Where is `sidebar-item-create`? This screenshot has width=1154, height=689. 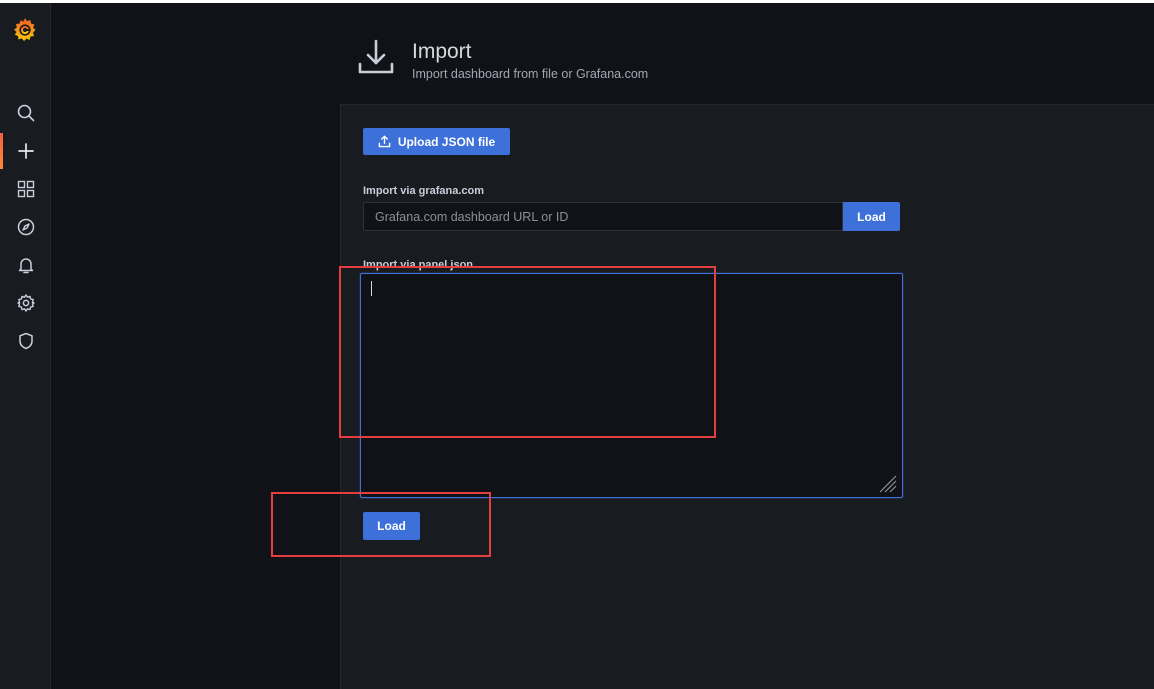 sidebar-item-create is located at coordinates (25, 151).